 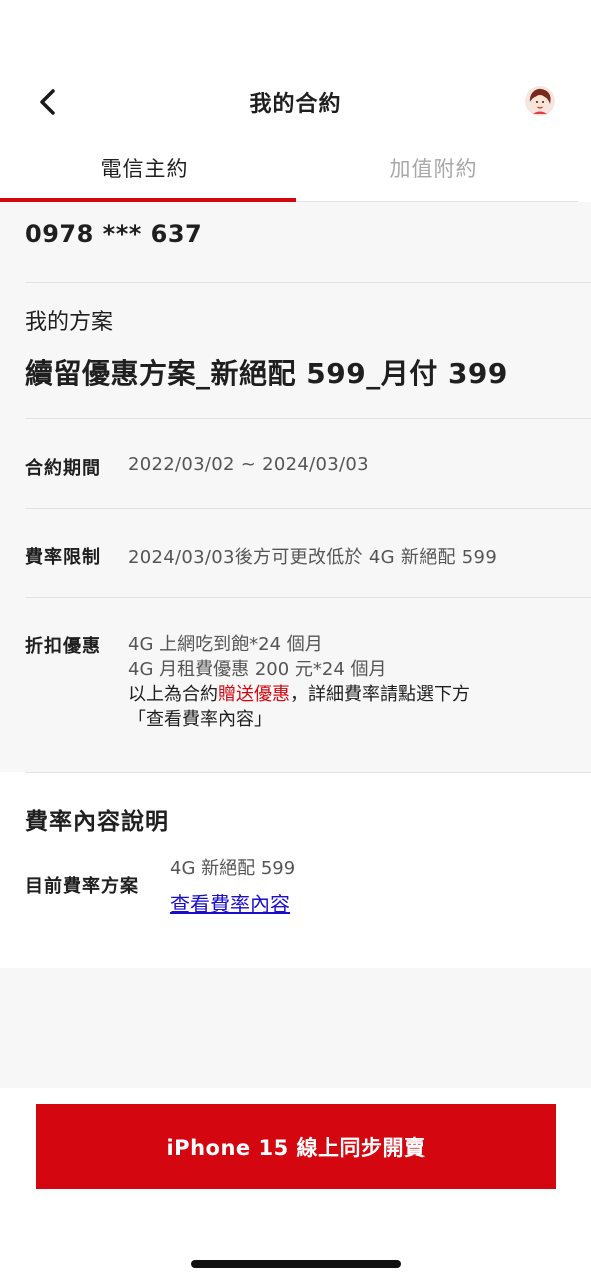 I want to click on discount-line-3: 以上為合約贈送優惠，詳細費率請點選下方, so click(x=299, y=694).